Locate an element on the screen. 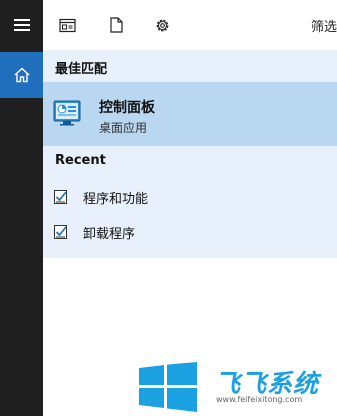  recent-item-uninstall: 卸载程序 is located at coordinates (190, 232).